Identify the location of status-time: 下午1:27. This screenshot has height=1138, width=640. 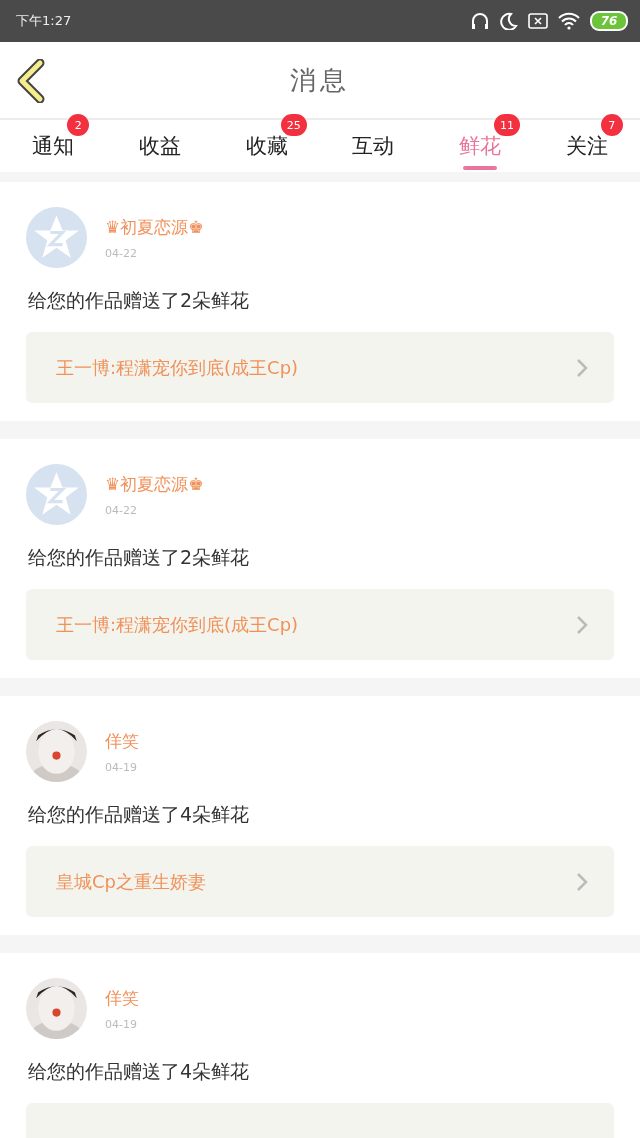
(44, 21).